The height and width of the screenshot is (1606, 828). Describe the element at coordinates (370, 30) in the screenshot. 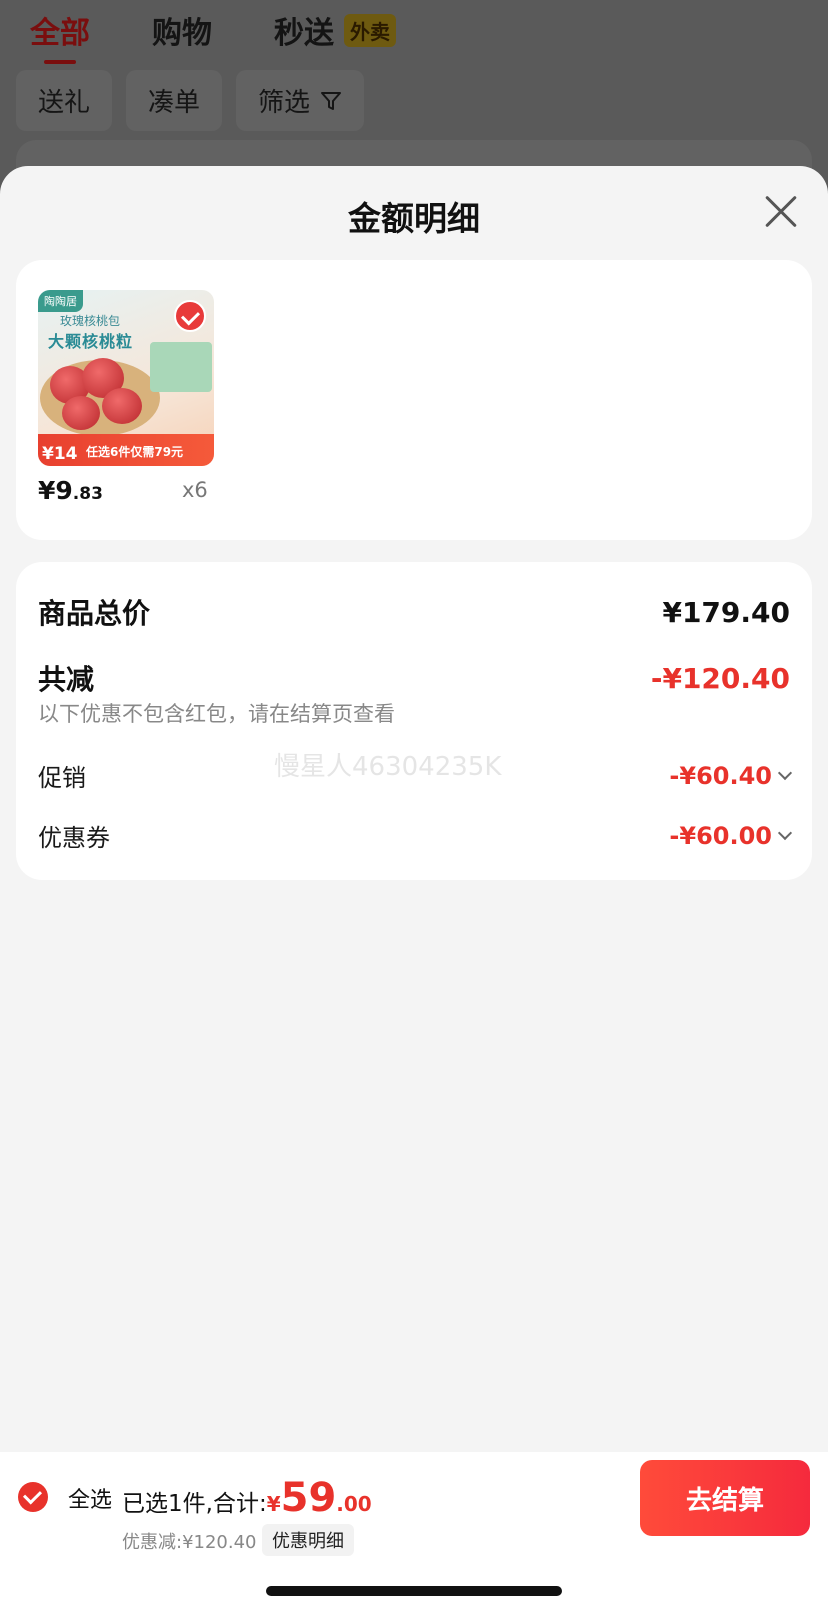

I see `takeout-badge: 外卖` at that location.